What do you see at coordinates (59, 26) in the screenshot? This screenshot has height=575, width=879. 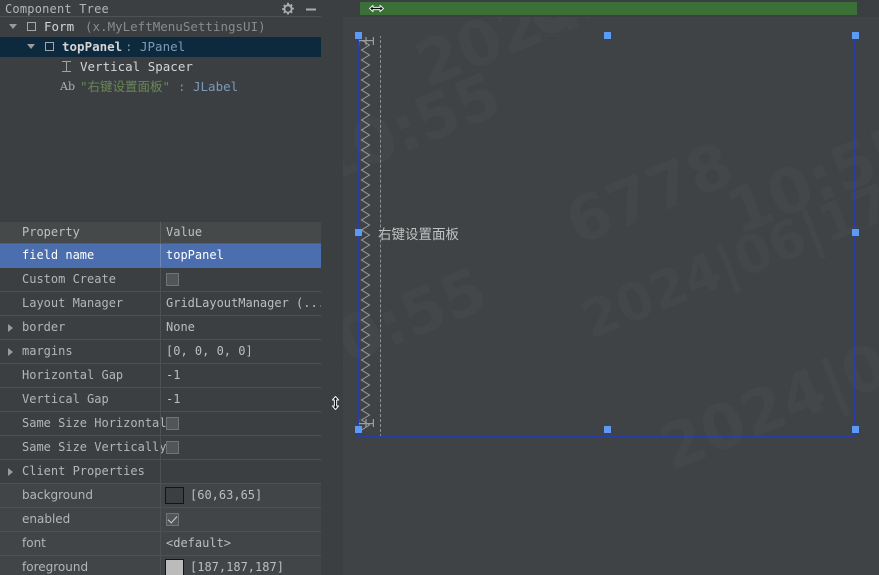 I see `tree-item-label: Form` at bounding box center [59, 26].